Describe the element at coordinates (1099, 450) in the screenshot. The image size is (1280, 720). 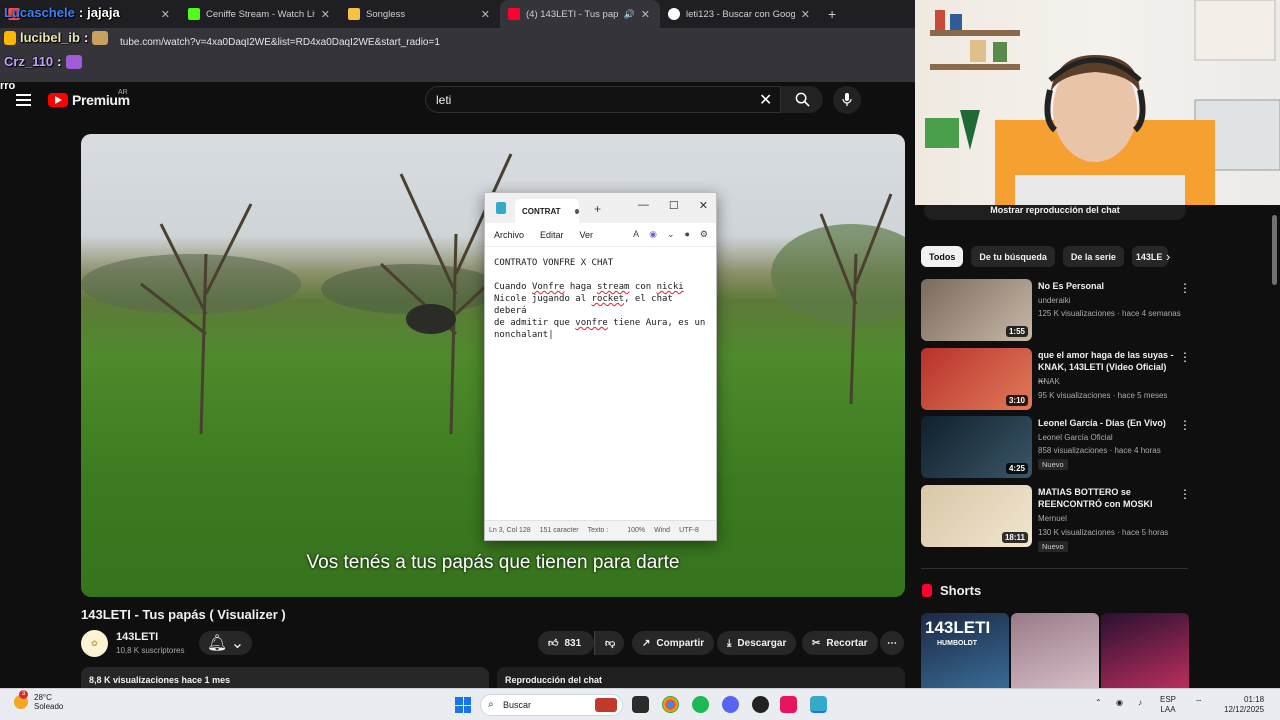
I see `recommendation-meta: 858 visualizaciones · hace 4 horas` at that location.